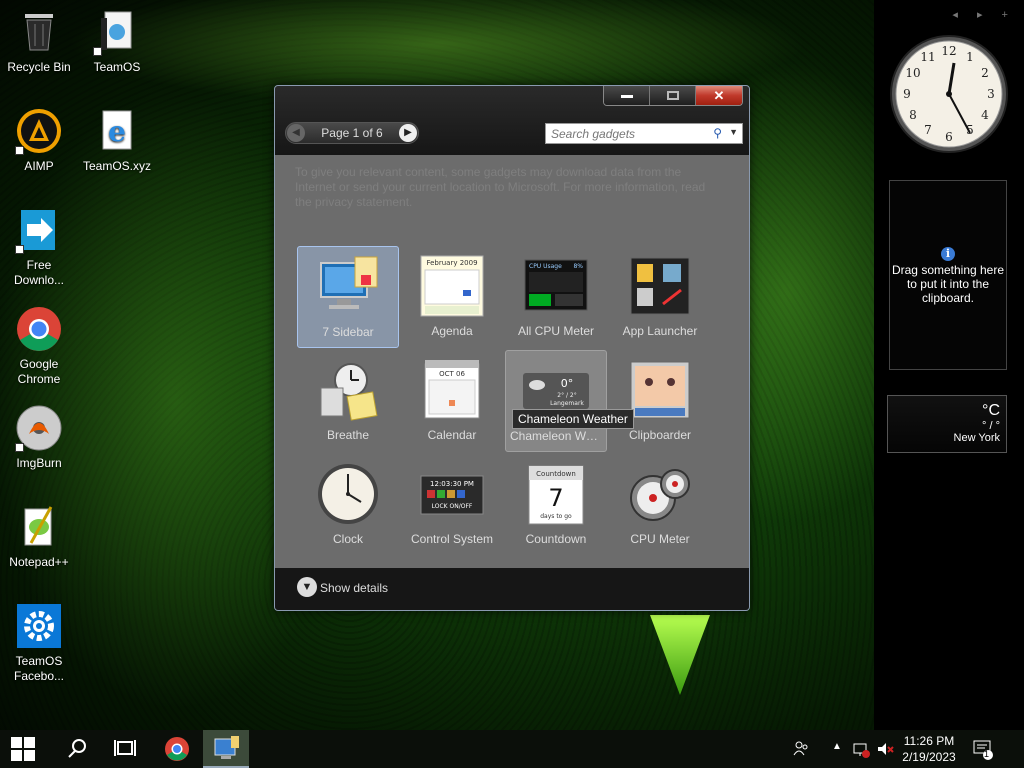 Image resolution: width=1024 pixels, height=768 pixels. Describe the element at coordinates (983, 751) in the screenshot. I see `action-center-button: 1` at that location.